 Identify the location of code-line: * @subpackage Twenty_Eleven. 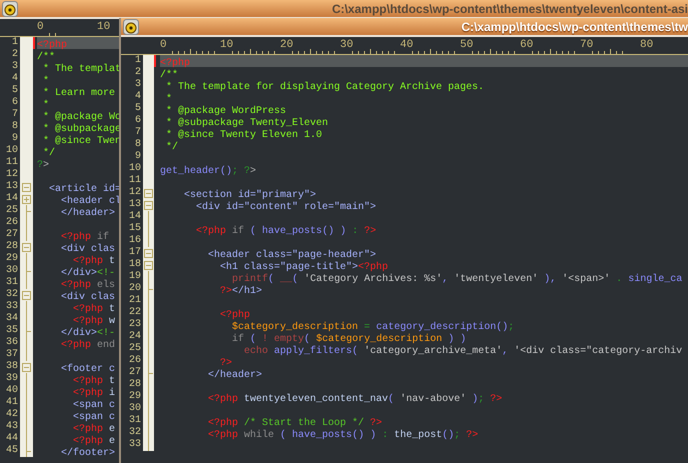
(246, 123).